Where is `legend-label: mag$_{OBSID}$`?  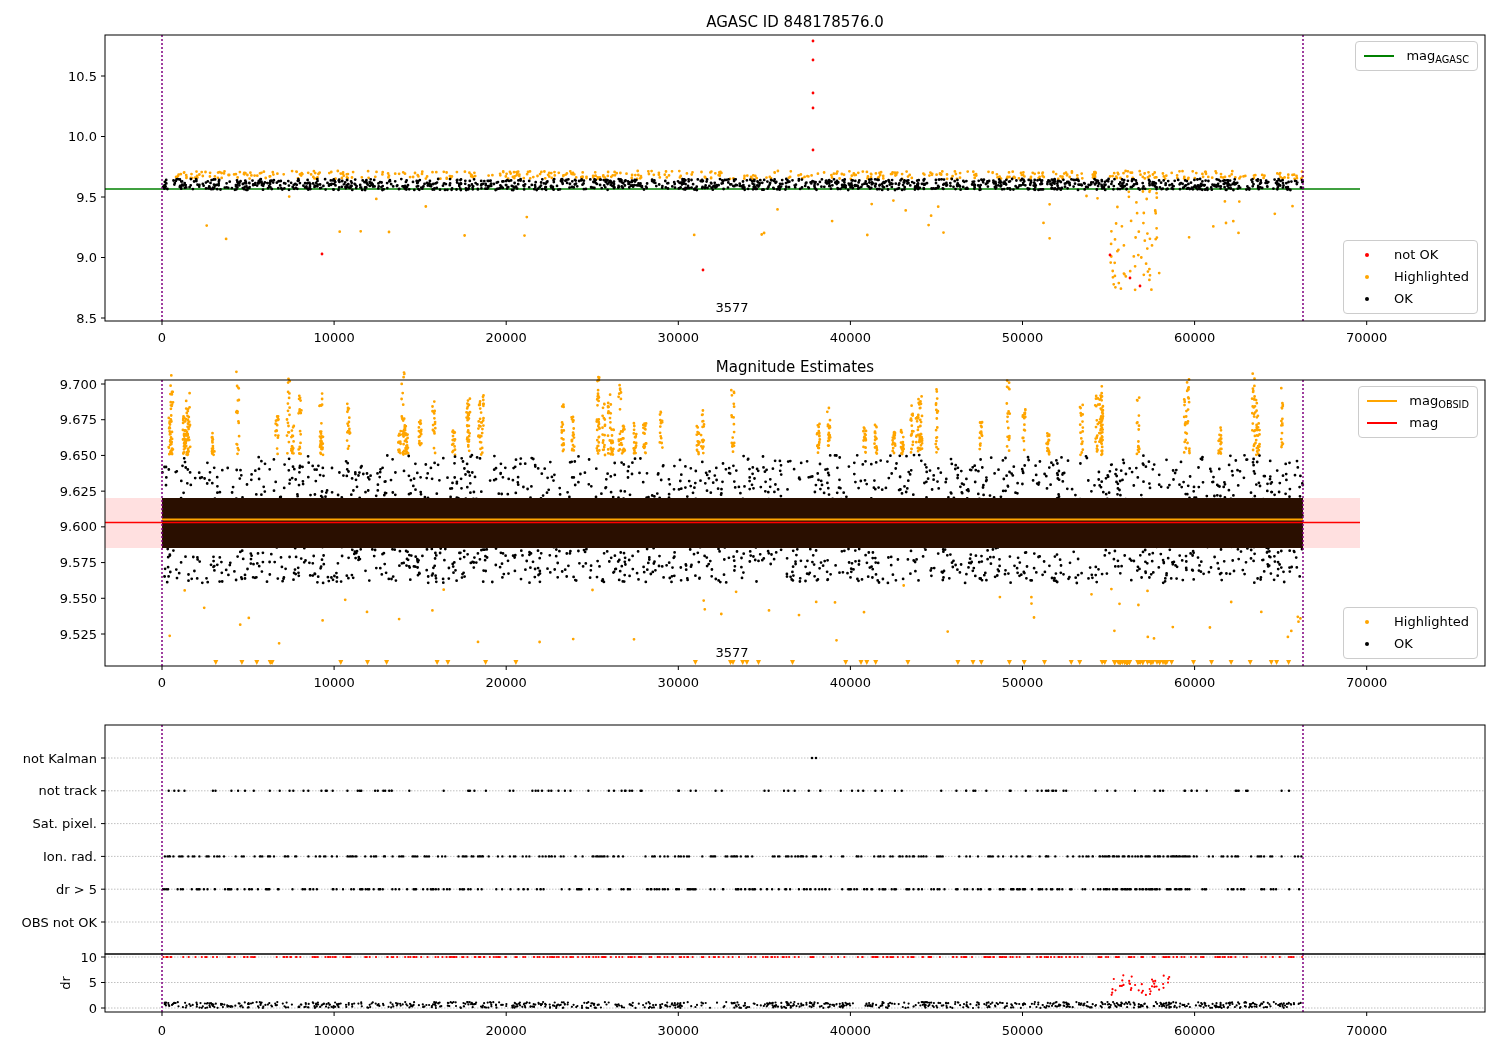 legend-label: mag$_{OBSID}$ is located at coordinates (1439, 401).